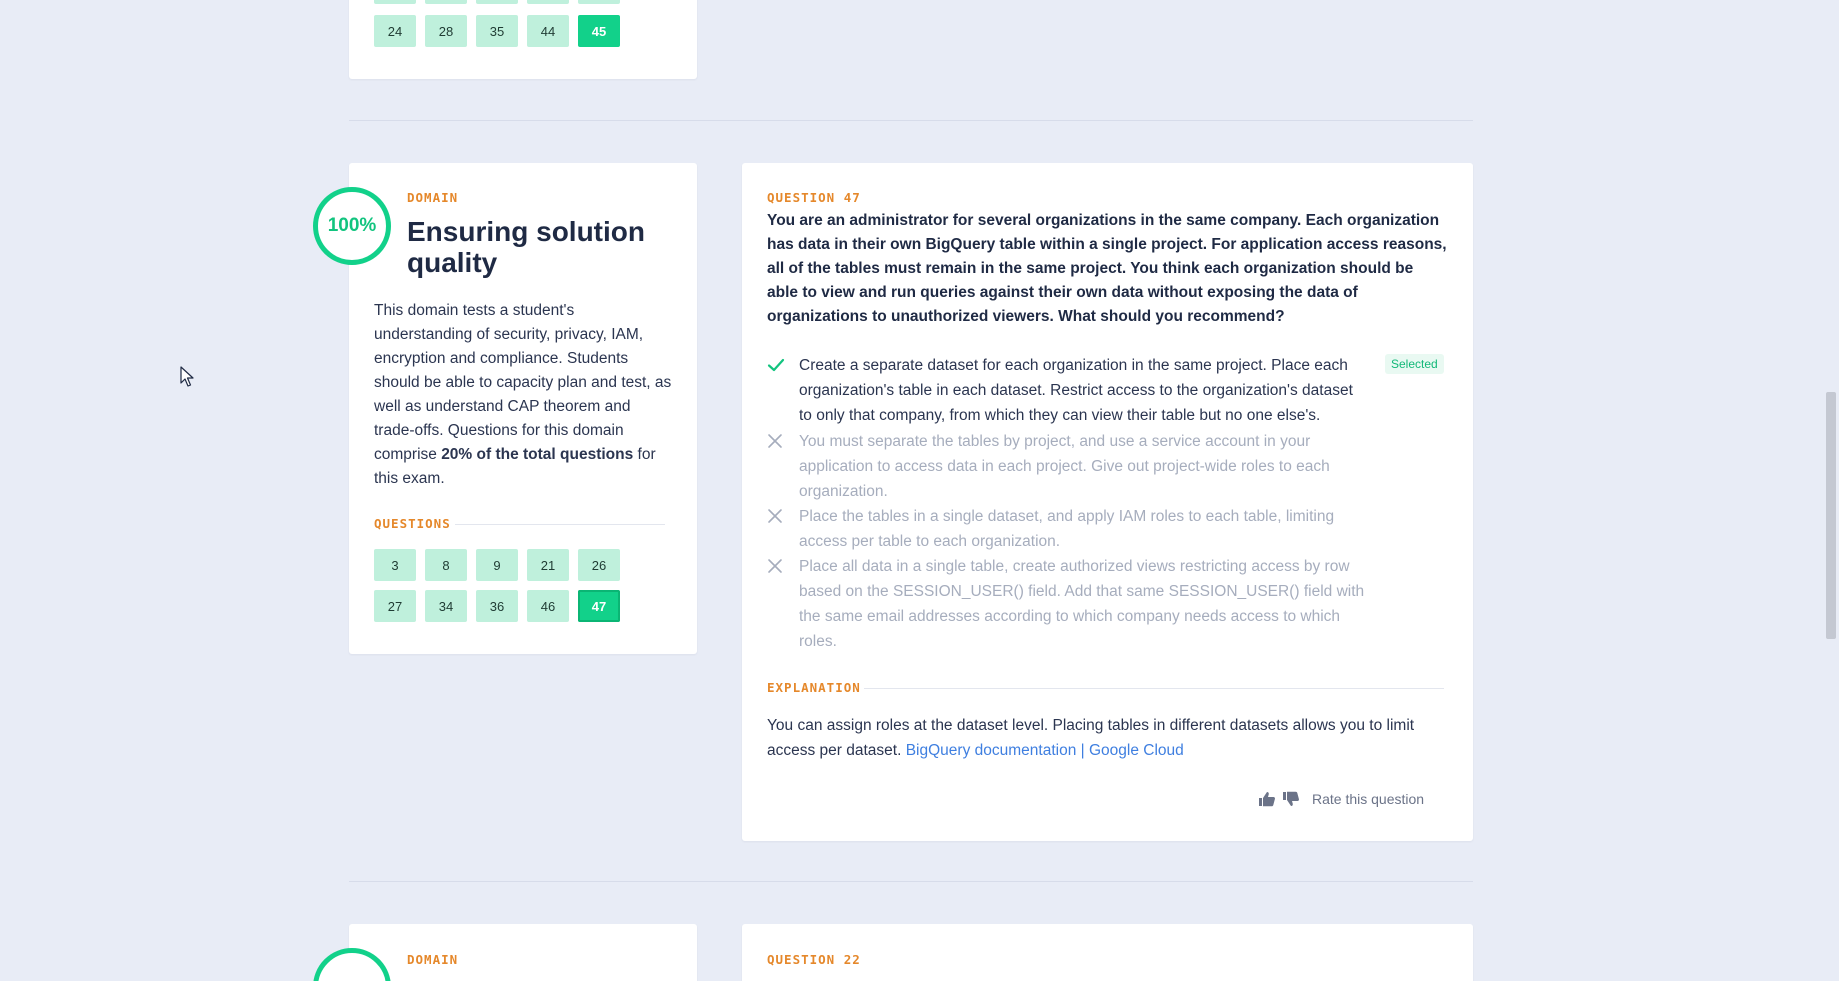 The height and width of the screenshot is (981, 1839). What do you see at coordinates (395, 31) in the screenshot?
I see `question-number-button: 24` at bounding box center [395, 31].